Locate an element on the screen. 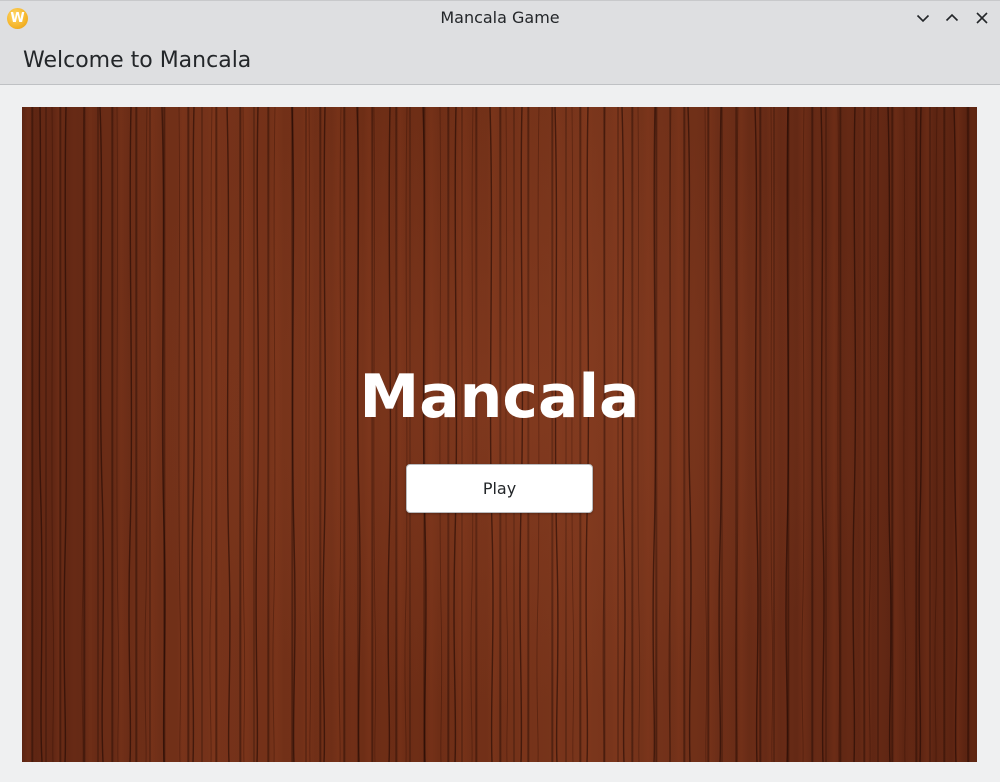 This screenshot has width=1000, height=782. play-button: Play is located at coordinates (499, 488).